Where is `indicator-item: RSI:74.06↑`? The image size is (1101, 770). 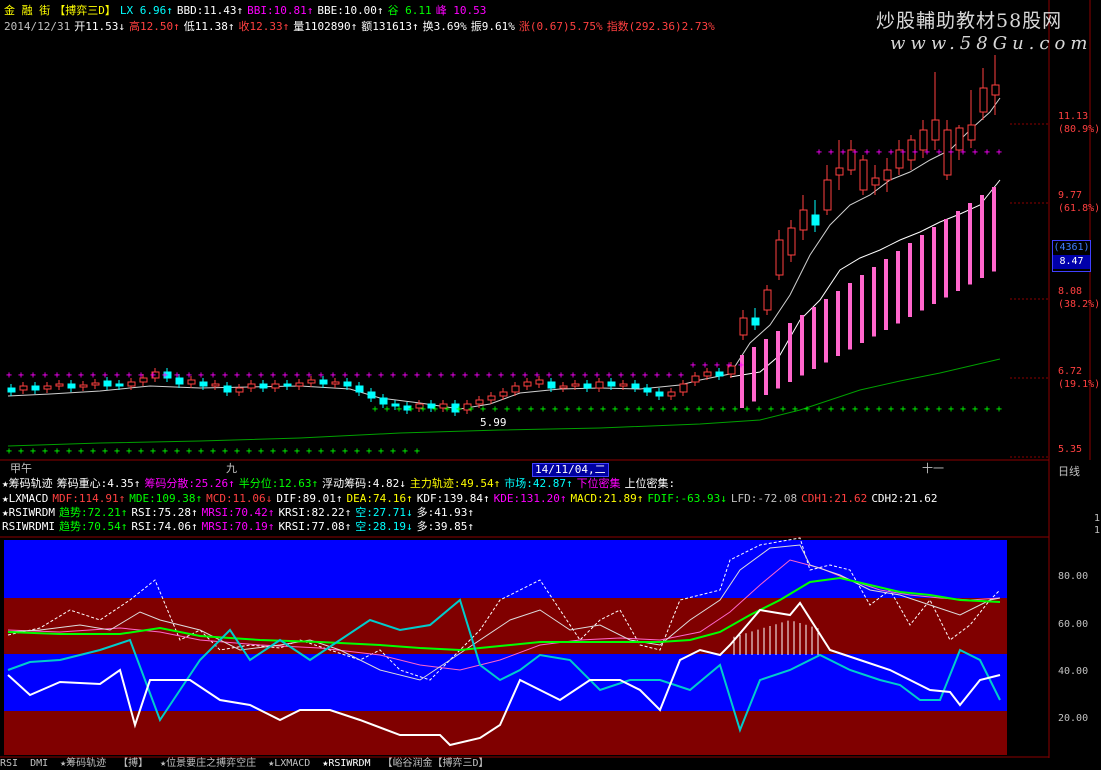
indicator-item: RSI:74.06↑ is located at coordinates (164, 526).